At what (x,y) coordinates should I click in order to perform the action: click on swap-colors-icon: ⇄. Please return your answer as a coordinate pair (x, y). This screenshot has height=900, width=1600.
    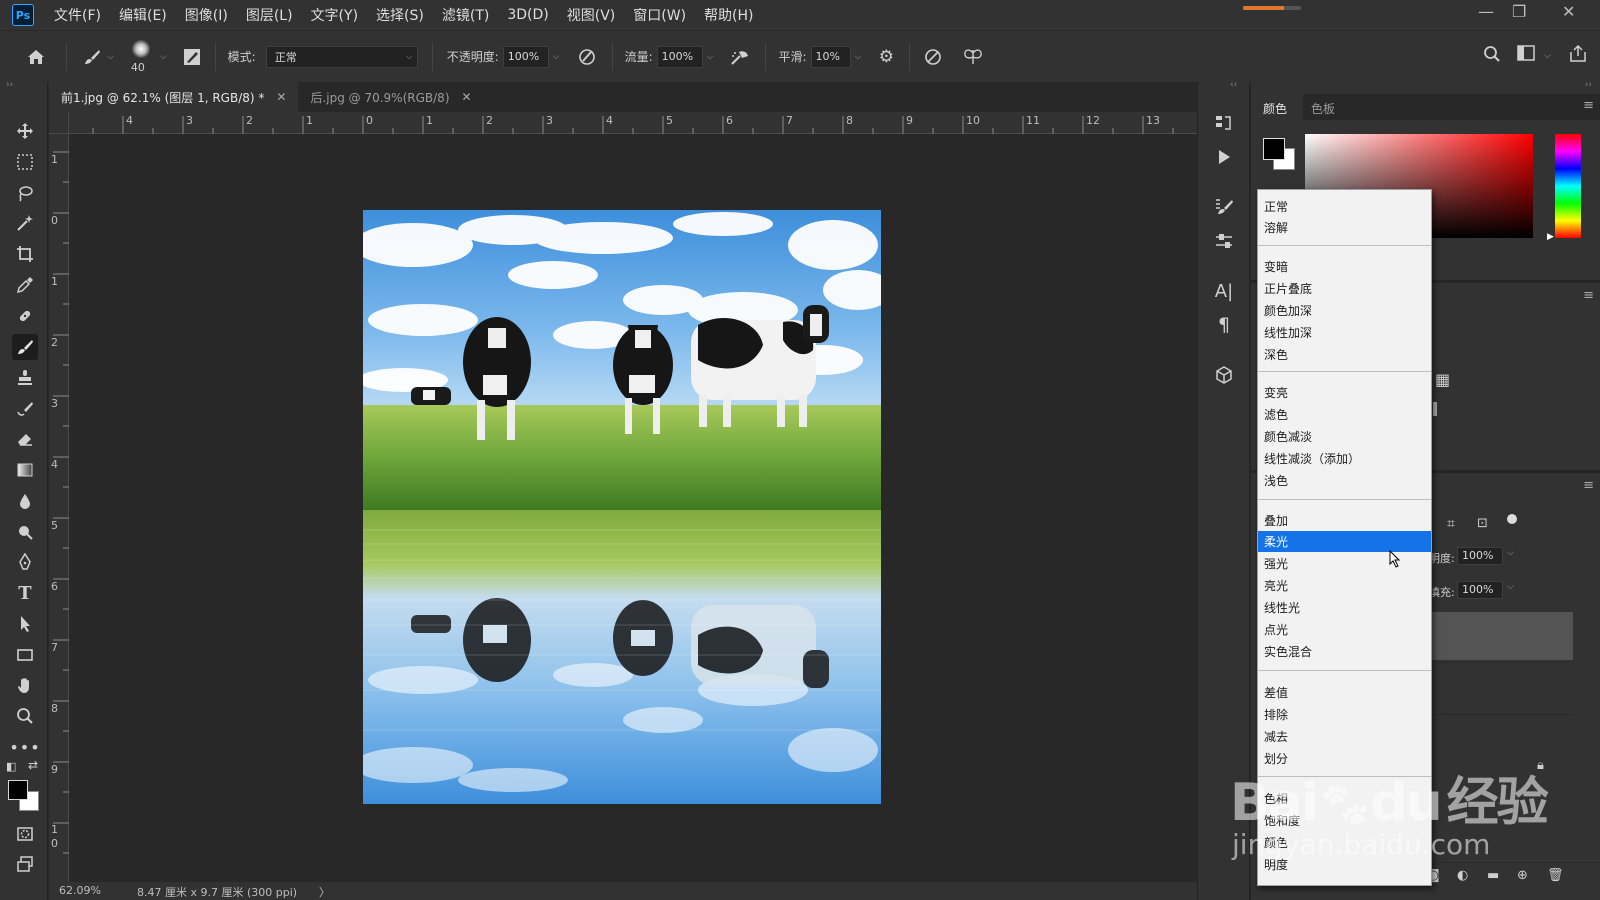
    Looking at the image, I should click on (33, 765).